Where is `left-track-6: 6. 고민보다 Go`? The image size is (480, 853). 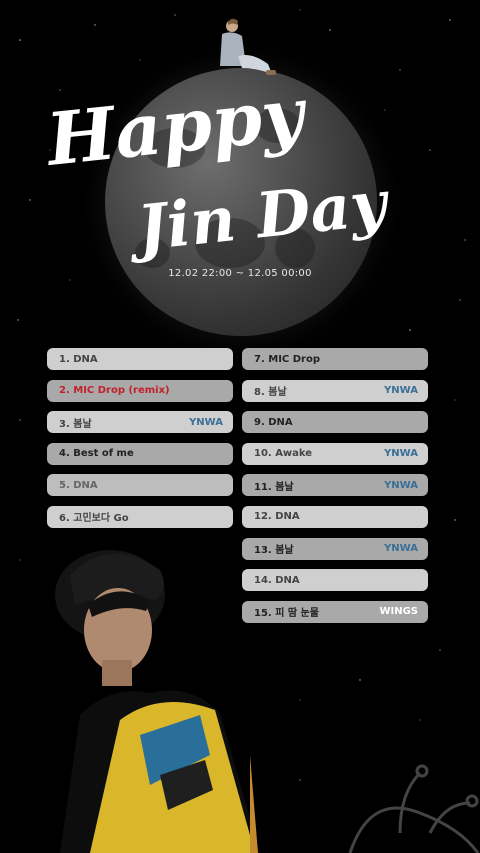 left-track-6: 6. 고민보다 Go is located at coordinates (140, 516).